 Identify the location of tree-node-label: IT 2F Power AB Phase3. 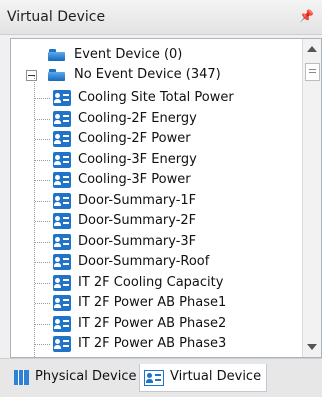
(152, 343).